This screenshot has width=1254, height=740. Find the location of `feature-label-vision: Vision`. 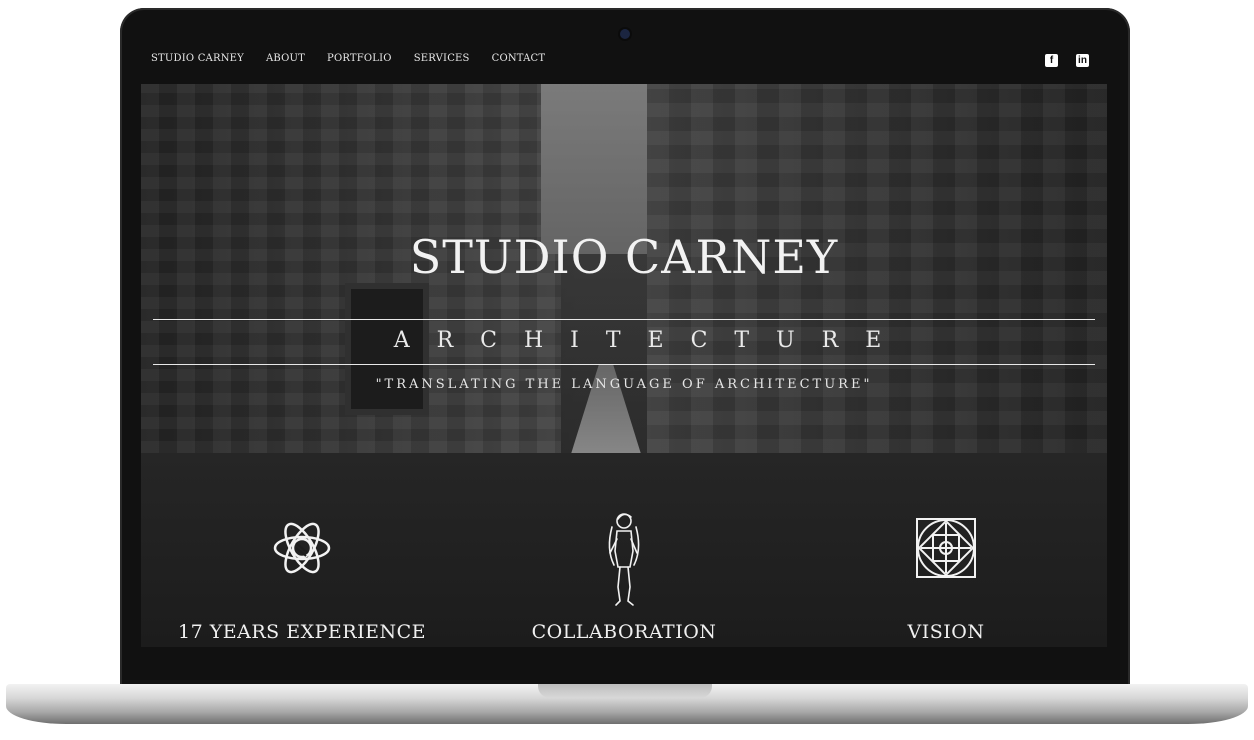

feature-label-vision: Vision is located at coordinates (946, 632).